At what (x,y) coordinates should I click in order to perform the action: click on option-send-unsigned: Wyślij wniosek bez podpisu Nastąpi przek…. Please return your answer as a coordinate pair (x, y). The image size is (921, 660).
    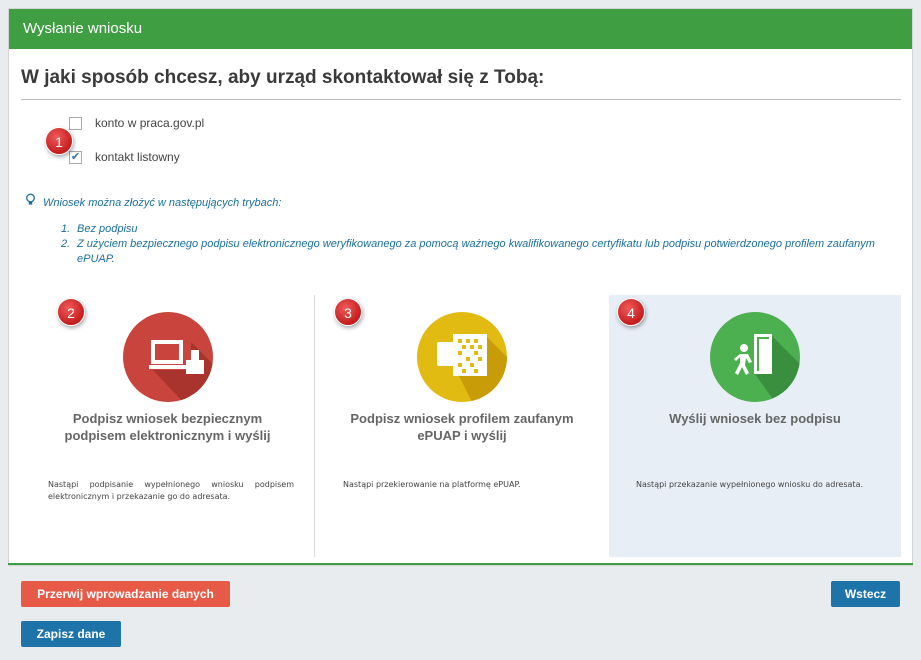
    Looking at the image, I should click on (755, 426).